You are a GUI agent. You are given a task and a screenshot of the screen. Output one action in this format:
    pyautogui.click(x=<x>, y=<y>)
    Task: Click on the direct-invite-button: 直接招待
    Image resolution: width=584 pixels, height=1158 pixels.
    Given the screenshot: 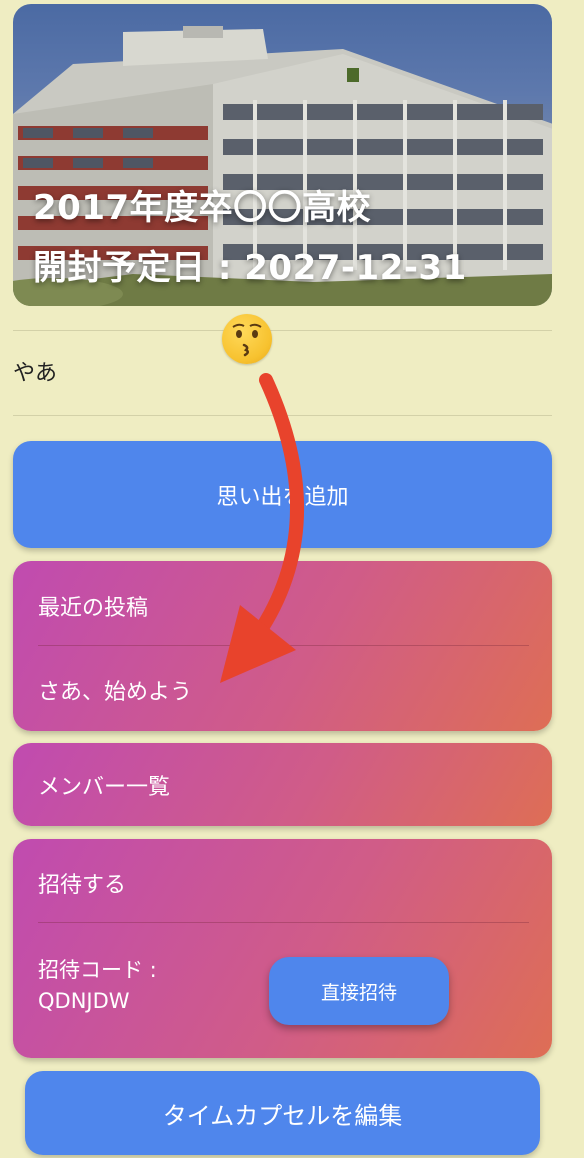 What is the action you would take?
    pyautogui.click(x=359, y=991)
    